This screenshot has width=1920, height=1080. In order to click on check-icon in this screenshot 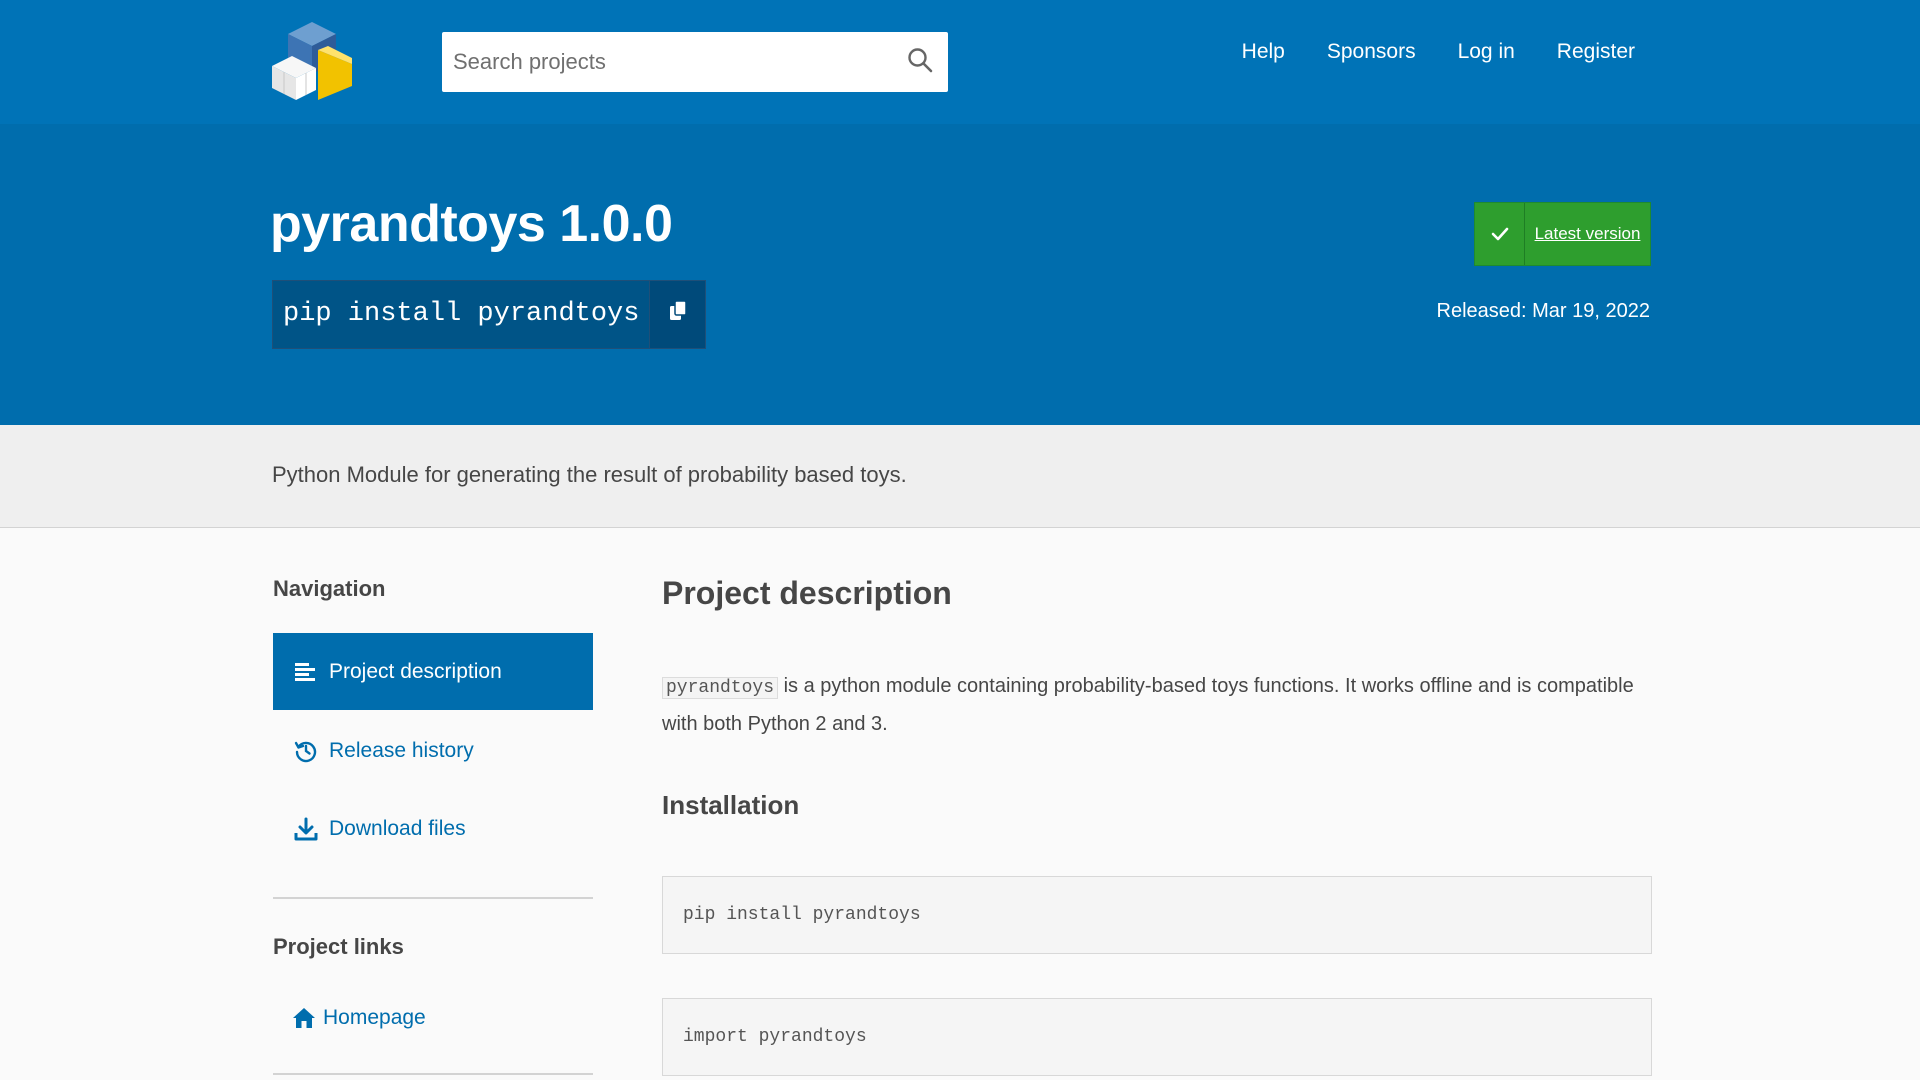, I will do `click(1500, 234)`.